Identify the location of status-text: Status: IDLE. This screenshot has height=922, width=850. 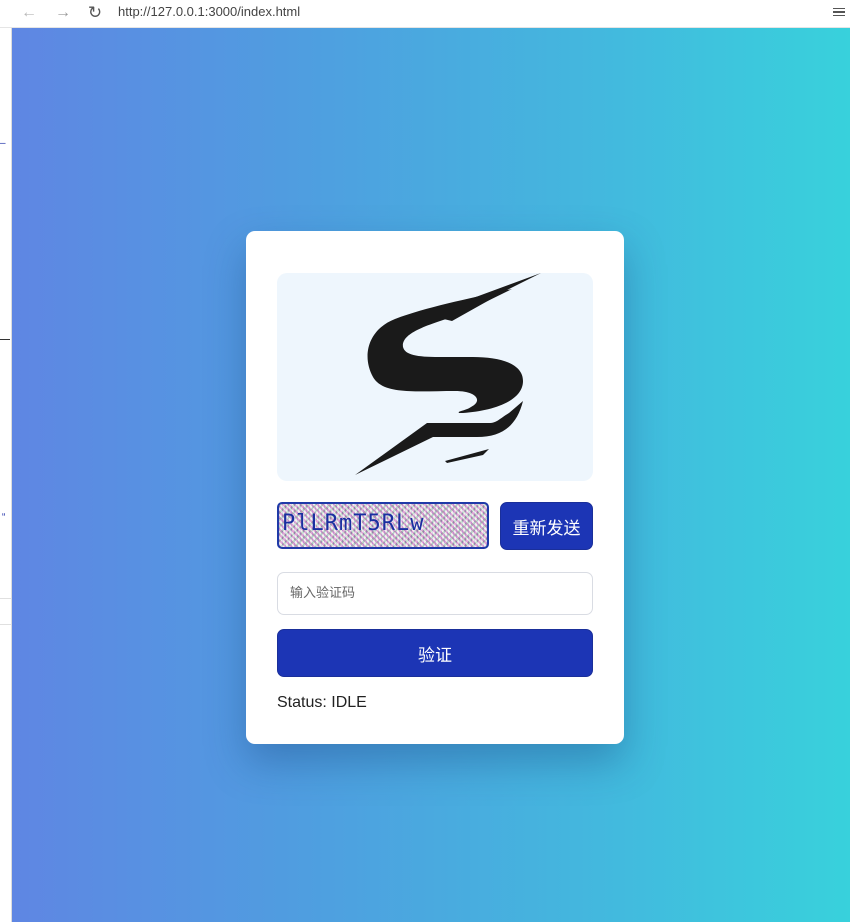
(322, 702).